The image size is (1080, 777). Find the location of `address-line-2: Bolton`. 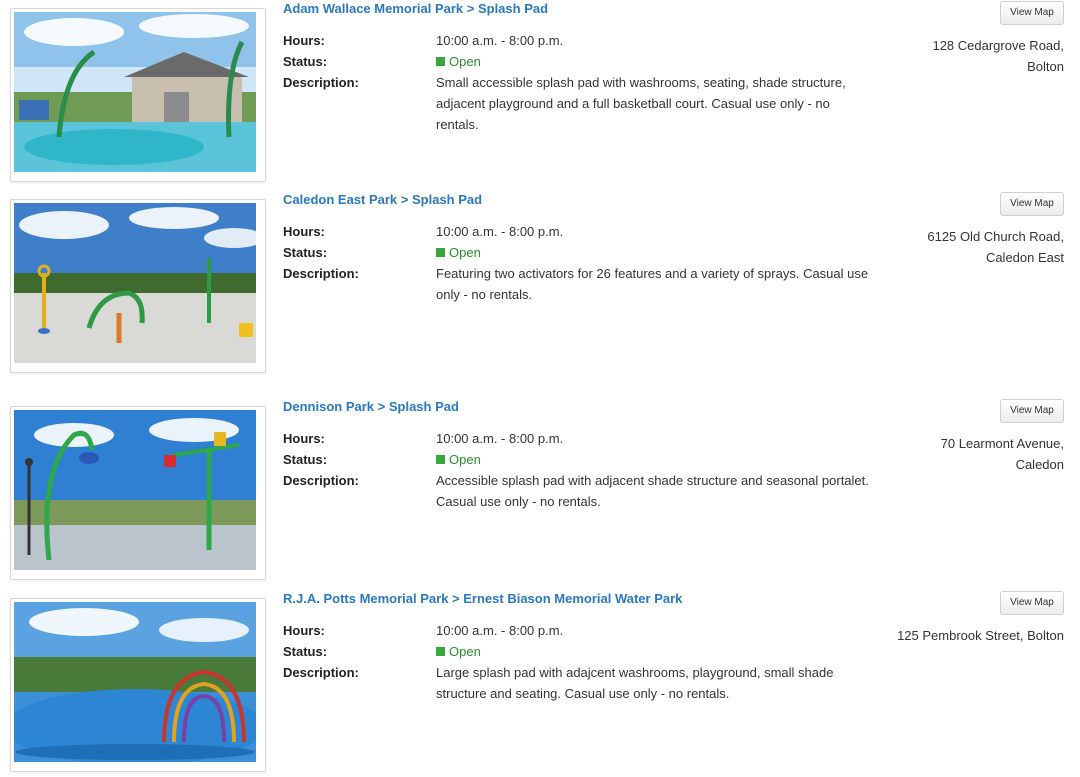

address-line-2: Bolton is located at coordinates (1045, 66).